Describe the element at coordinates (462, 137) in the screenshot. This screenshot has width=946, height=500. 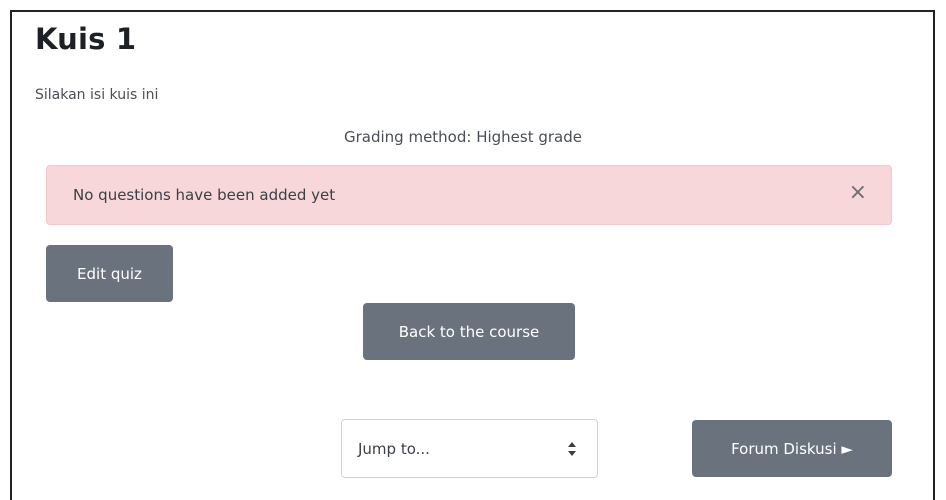
I see `grading-method-text: Grading method: Highest grade` at that location.